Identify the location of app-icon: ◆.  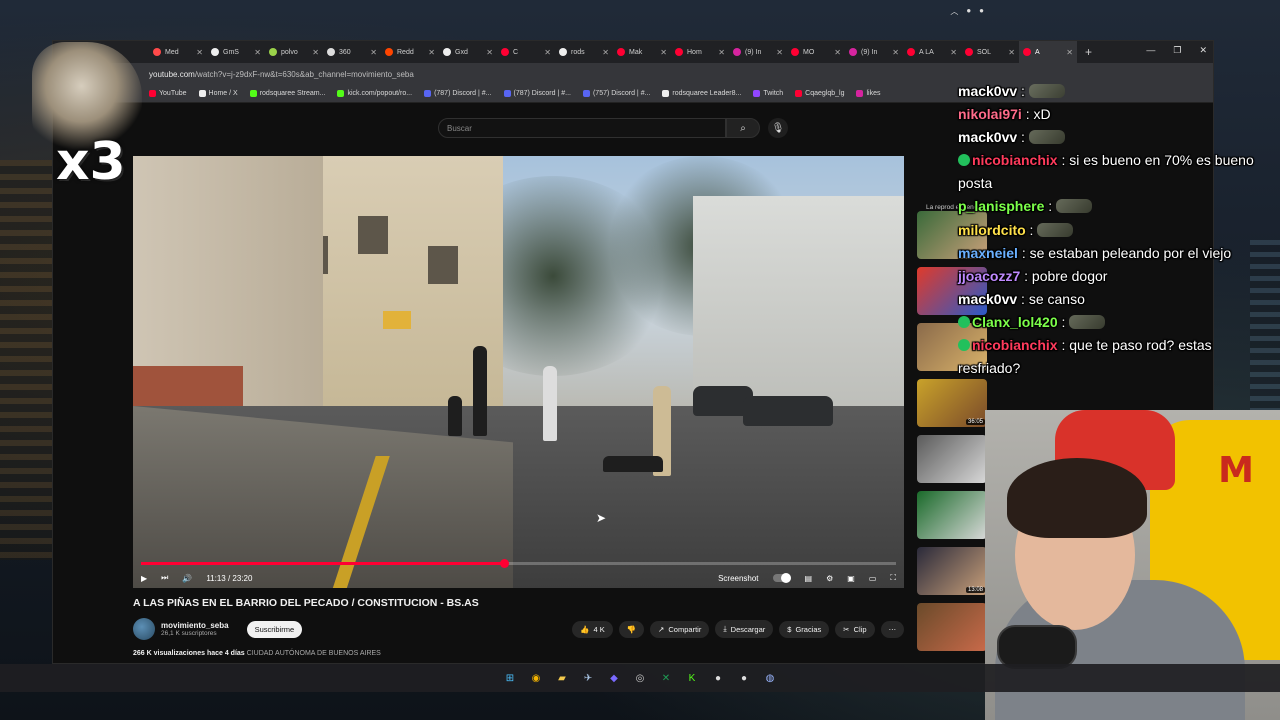
(614, 678).